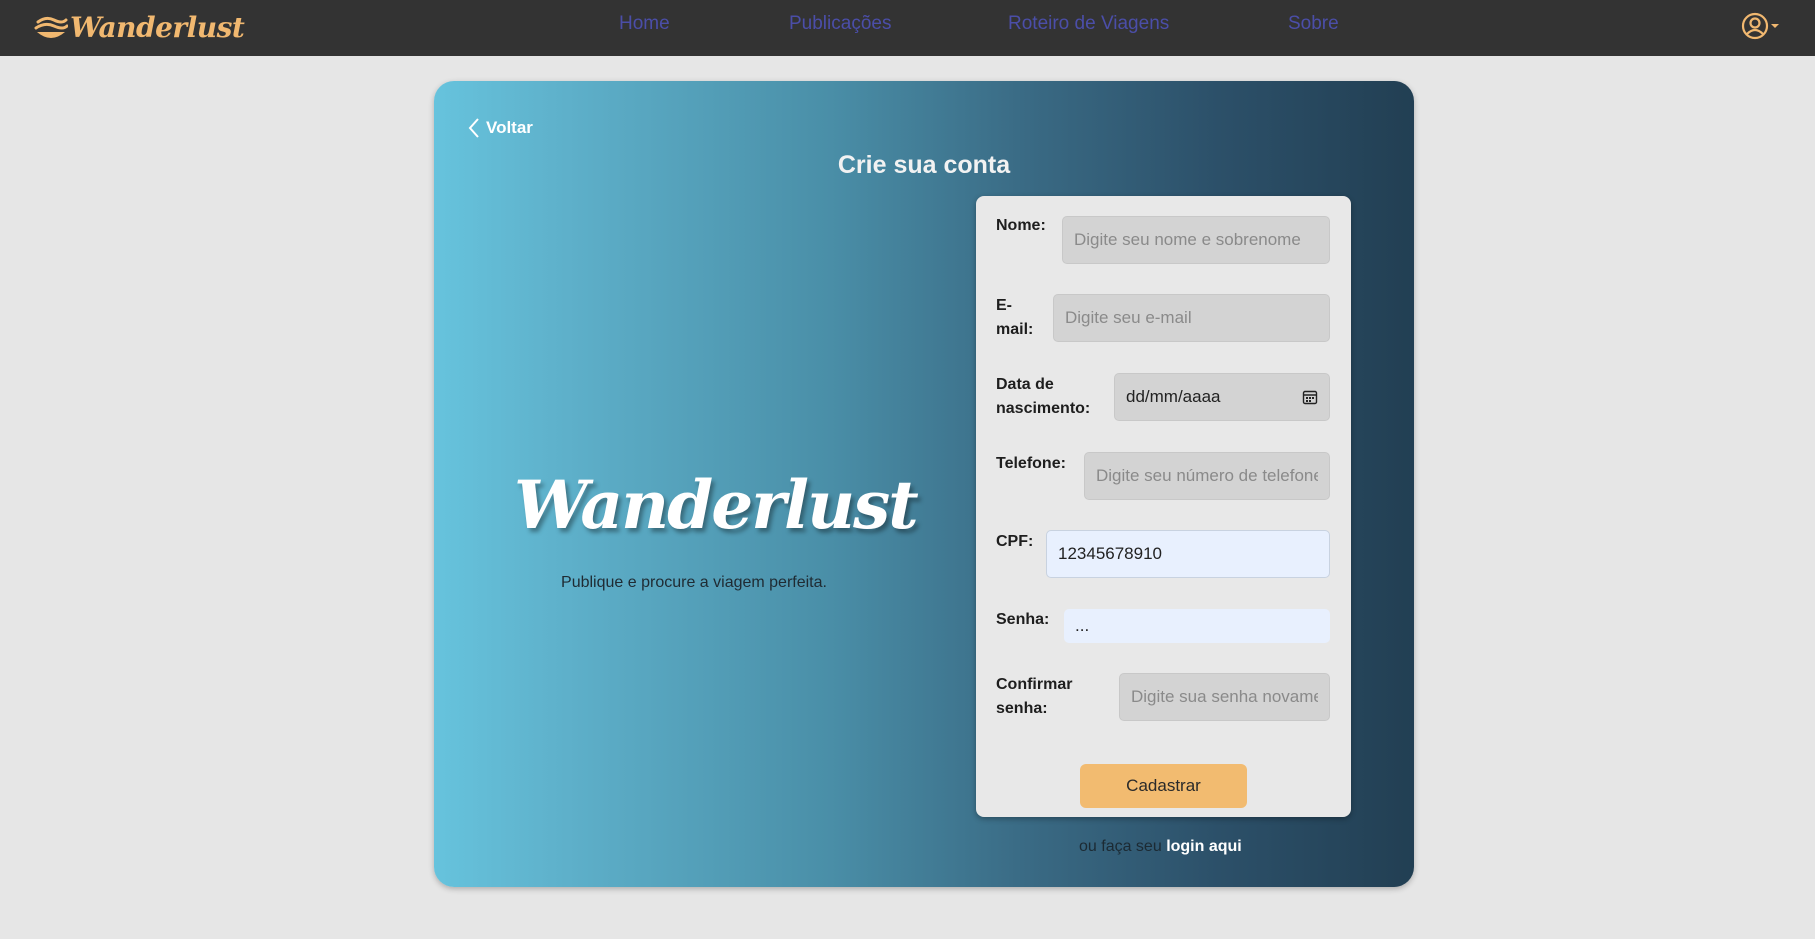 Image resolution: width=1815 pixels, height=939 pixels. I want to click on caret-down-icon, so click(1775, 26).